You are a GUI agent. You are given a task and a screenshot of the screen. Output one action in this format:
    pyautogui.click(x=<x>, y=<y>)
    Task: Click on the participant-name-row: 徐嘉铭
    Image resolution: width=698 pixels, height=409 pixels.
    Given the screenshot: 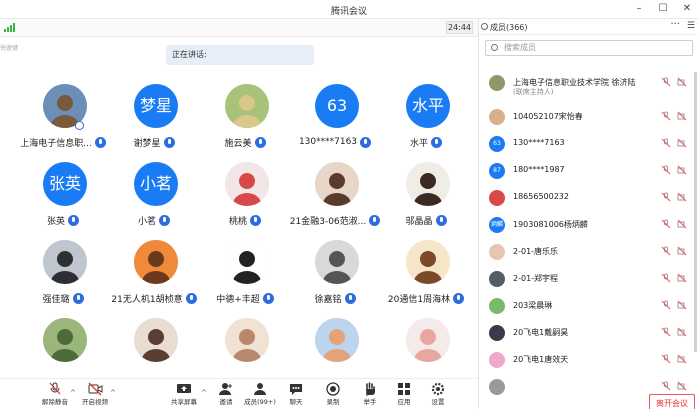 What is the action you would take?
    pyautogui.click(x=335, y=298)
    